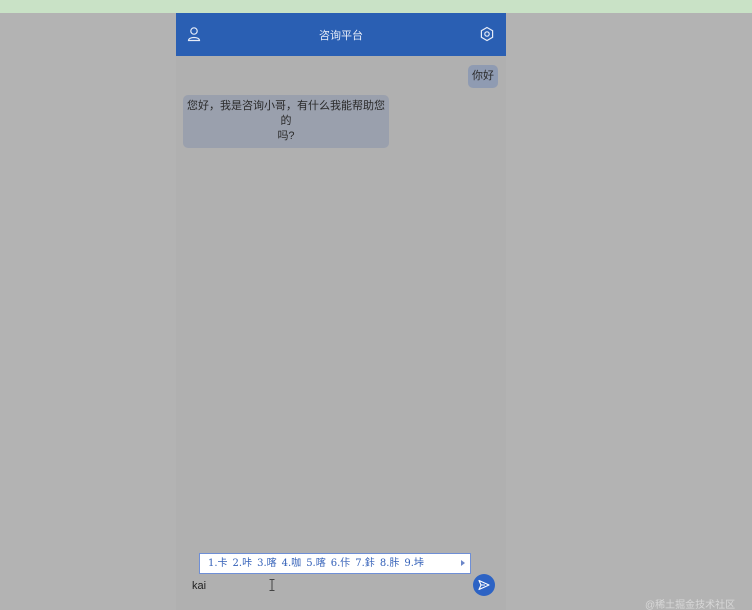 The width and height of the screenshot is (752, 610). I want to click on ime-candidate: 9.垰, so click(414, 563).